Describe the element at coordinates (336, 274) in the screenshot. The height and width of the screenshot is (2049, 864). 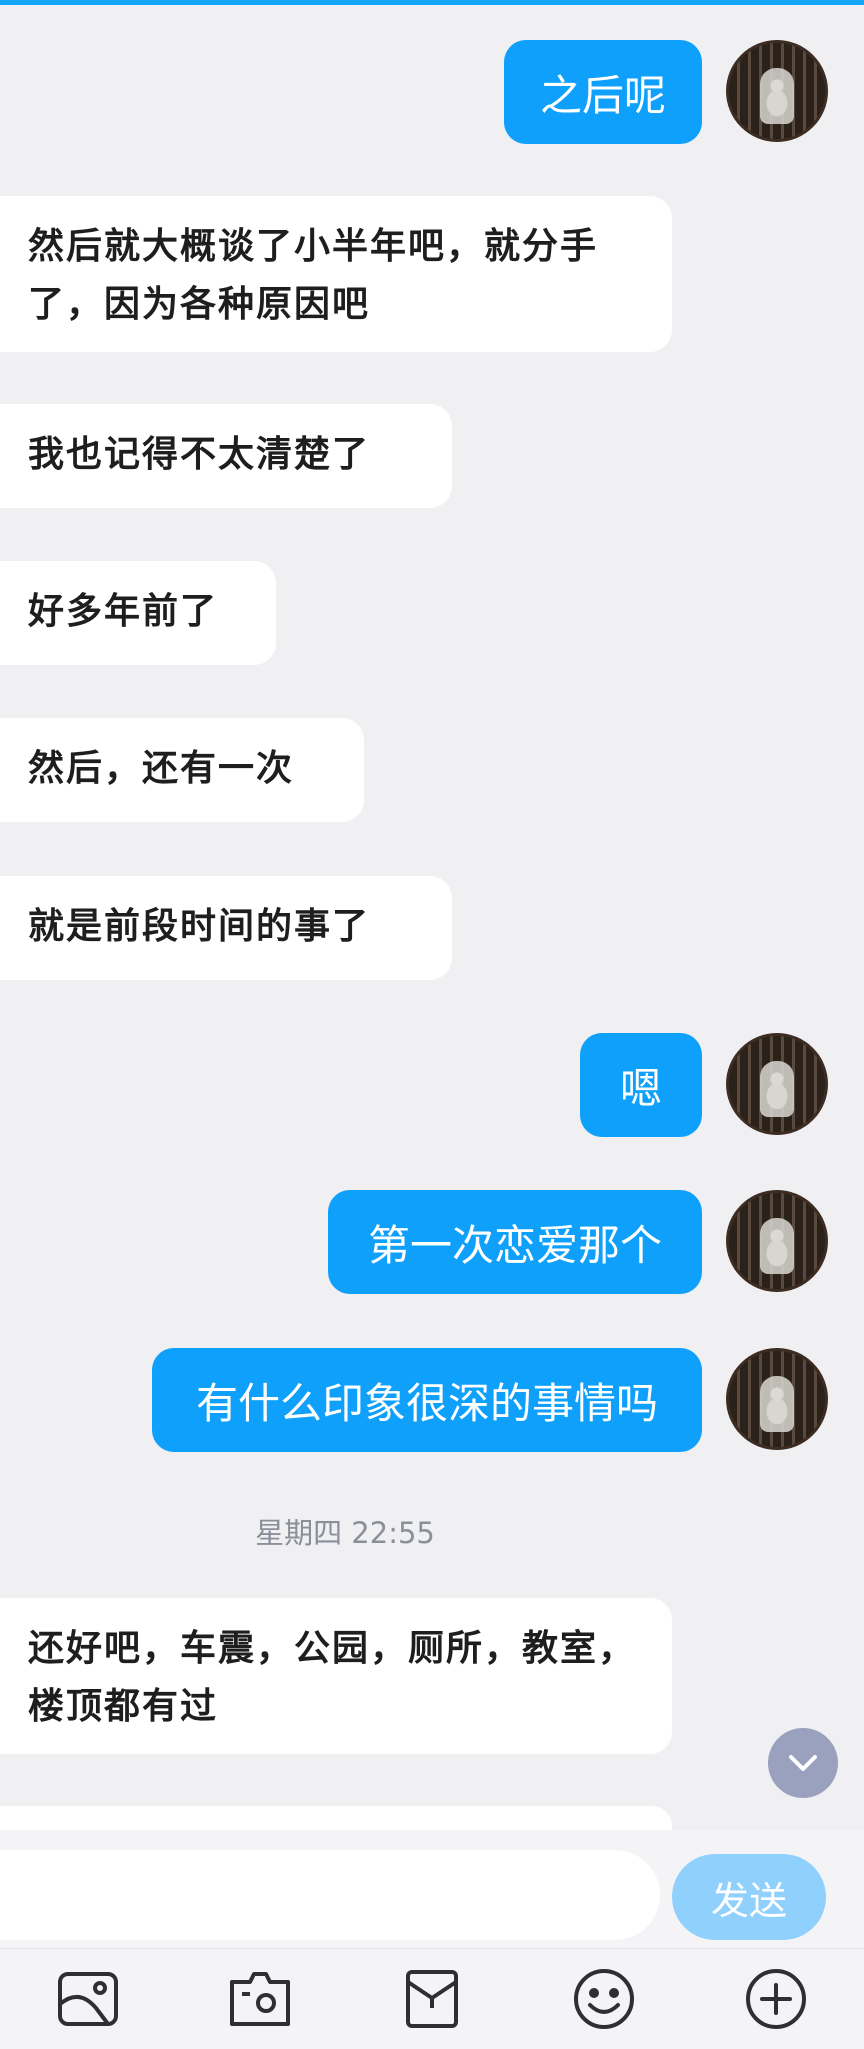
I see `message-bubble-received: 然后就大概谈了小半年吧，就分手了，因为各种原因吧` at that location.